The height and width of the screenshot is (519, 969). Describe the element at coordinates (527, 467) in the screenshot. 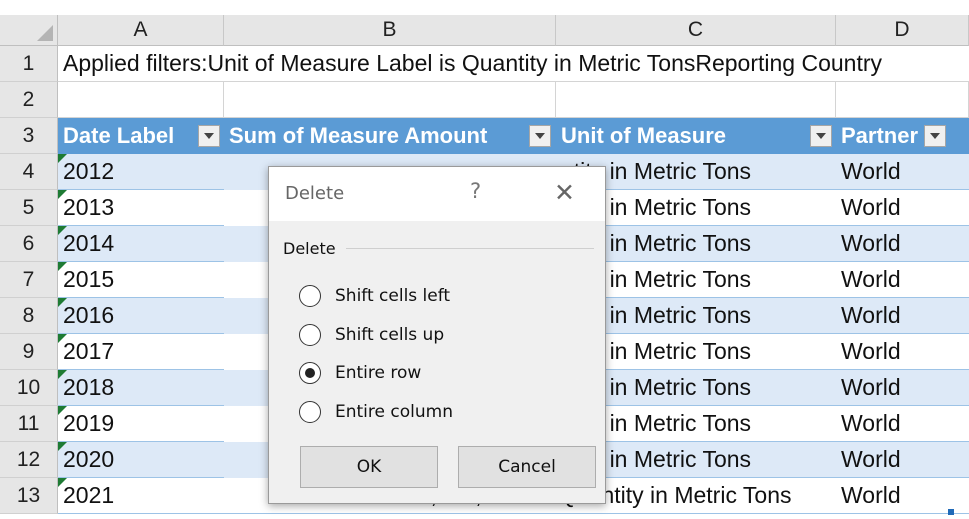

I see `cancel-button: Cancel` at that location.